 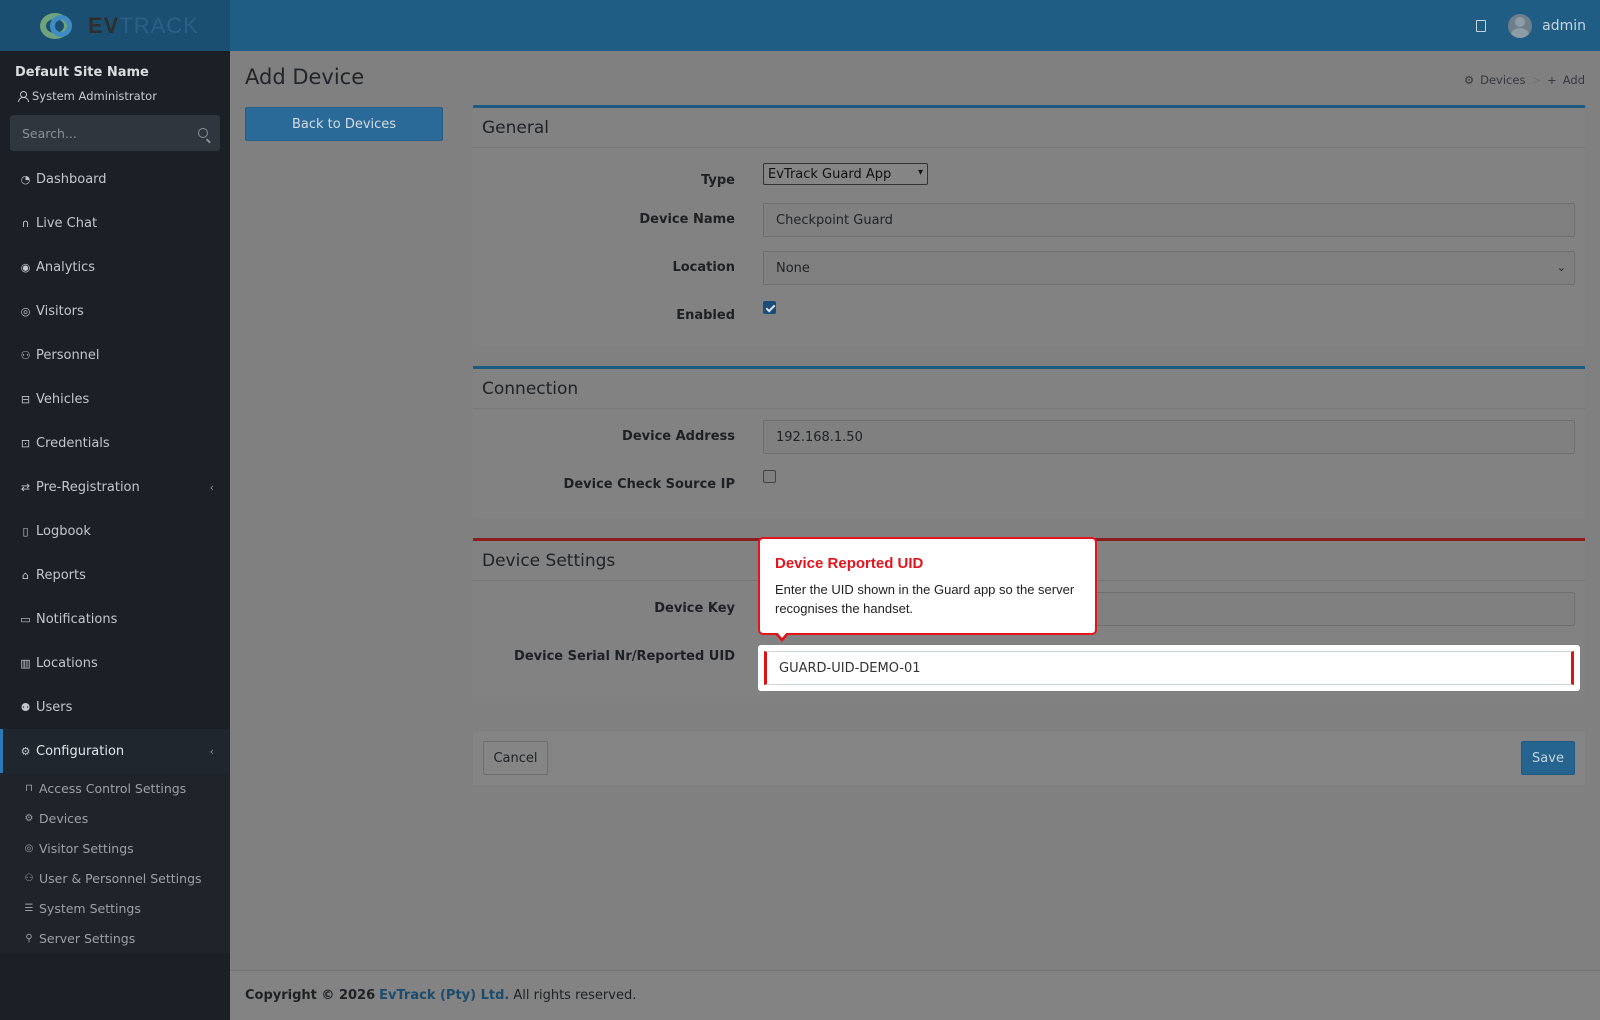 What do you see at coordinates (1169, 437) in the screenshot?
I see `device-address-input: 192.168.1.50` at bounding box center [1169, 437].